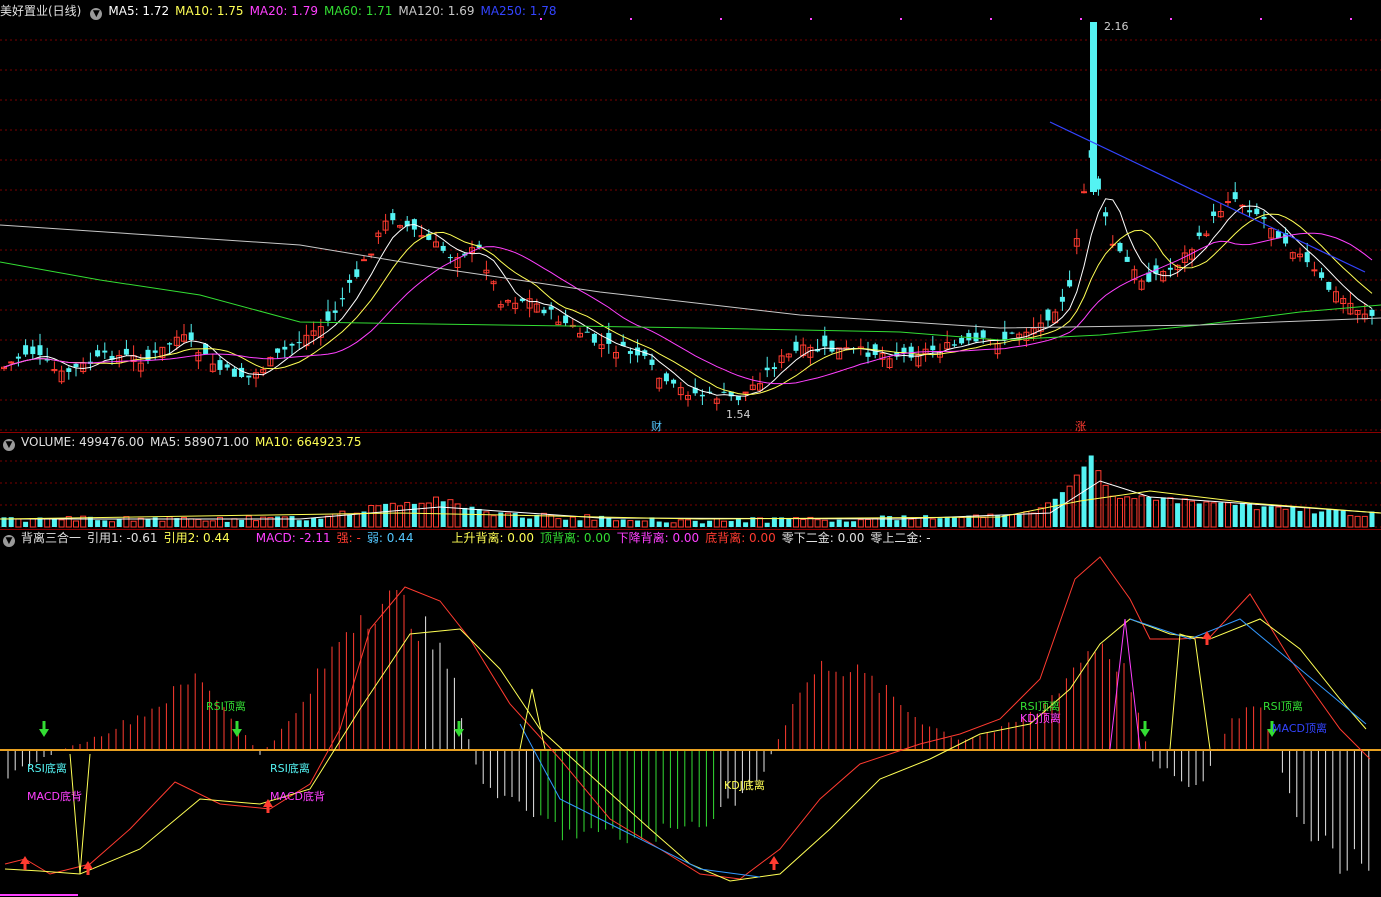 The image size is (1381, 897). Describe the element at coordinates (1125, 684) in the screenshot. I see `kdj-top-line` at that location.